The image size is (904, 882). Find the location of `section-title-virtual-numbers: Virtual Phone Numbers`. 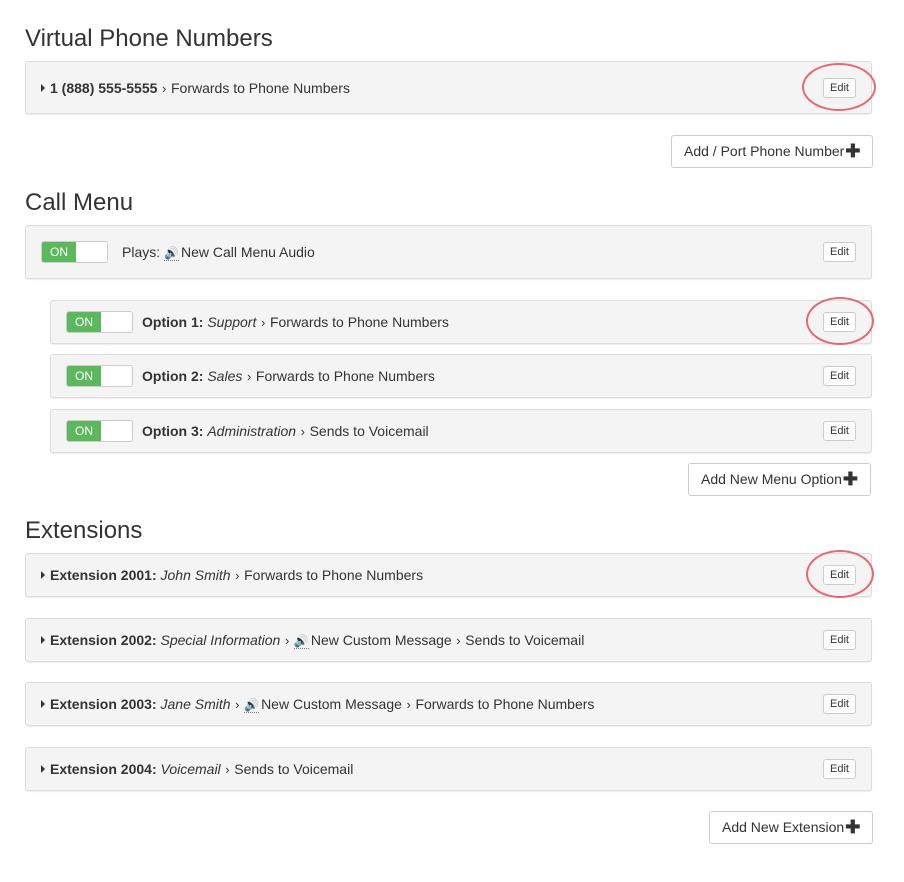

section-title-virtual-numbers: Virtual Phone Numbers is located at coordinates (149, 38).